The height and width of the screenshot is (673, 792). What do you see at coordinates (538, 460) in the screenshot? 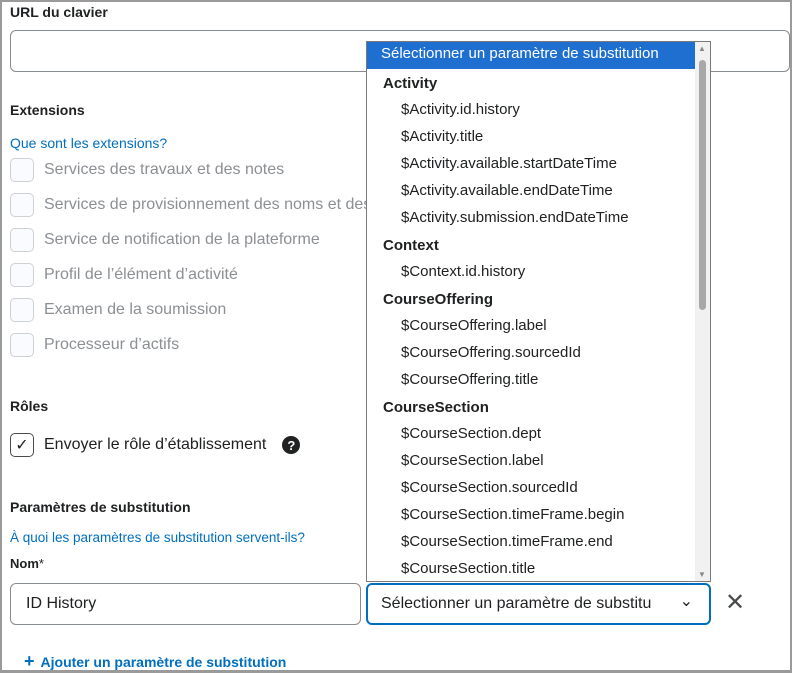
I see `dropdown-option: $CourseSection.label` at bounding box center [538, 460].